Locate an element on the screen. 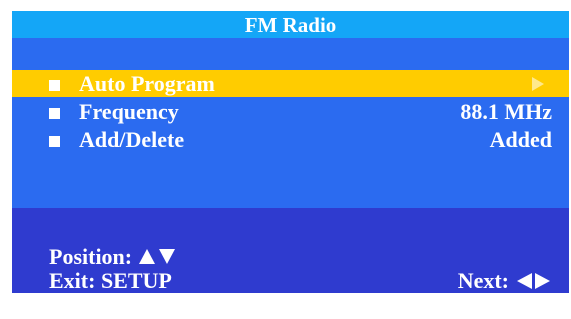 The image size is (571, 319). position-hint: Position: is located at coordinates (112, 256).